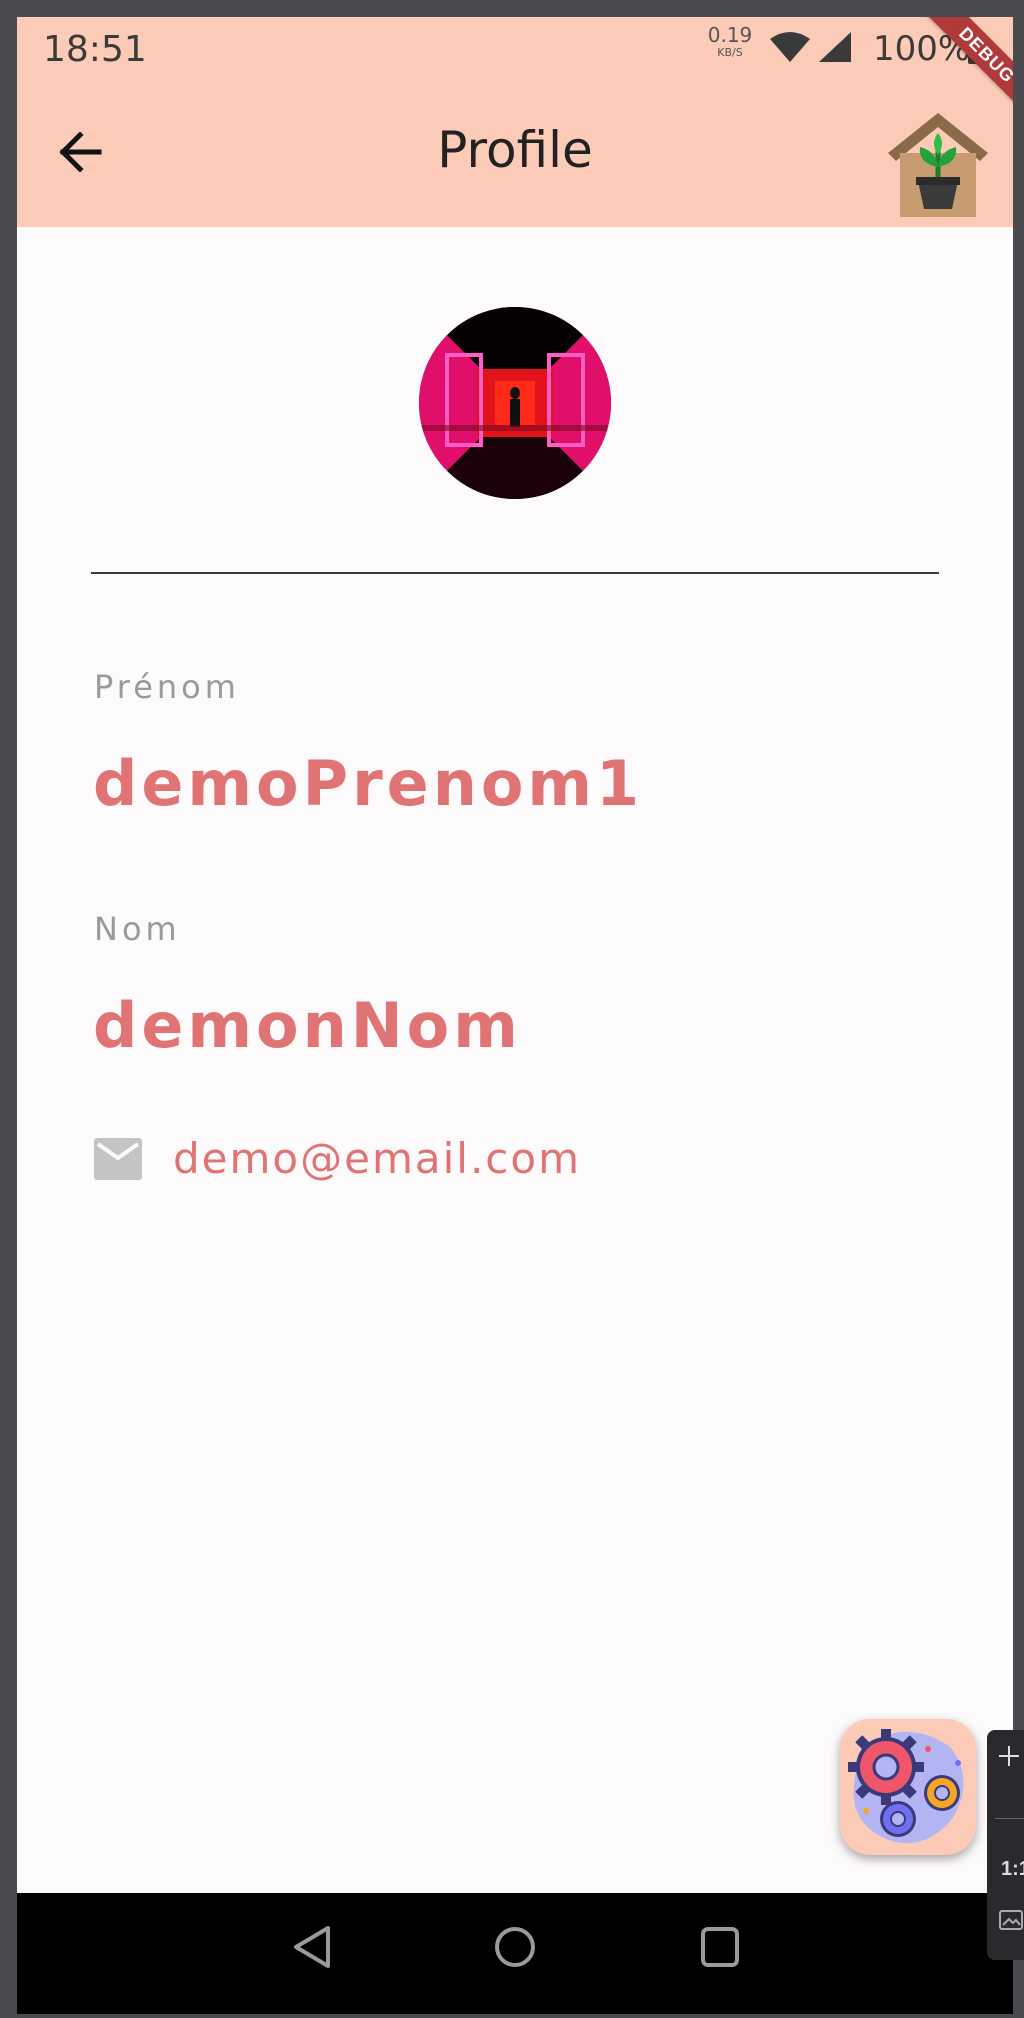 The height and width of the screenshot is (2018, 1024). Describe the element at coordinates (730, 35) in the screenshot. I see `network-speed-value: 0.19` at that location.